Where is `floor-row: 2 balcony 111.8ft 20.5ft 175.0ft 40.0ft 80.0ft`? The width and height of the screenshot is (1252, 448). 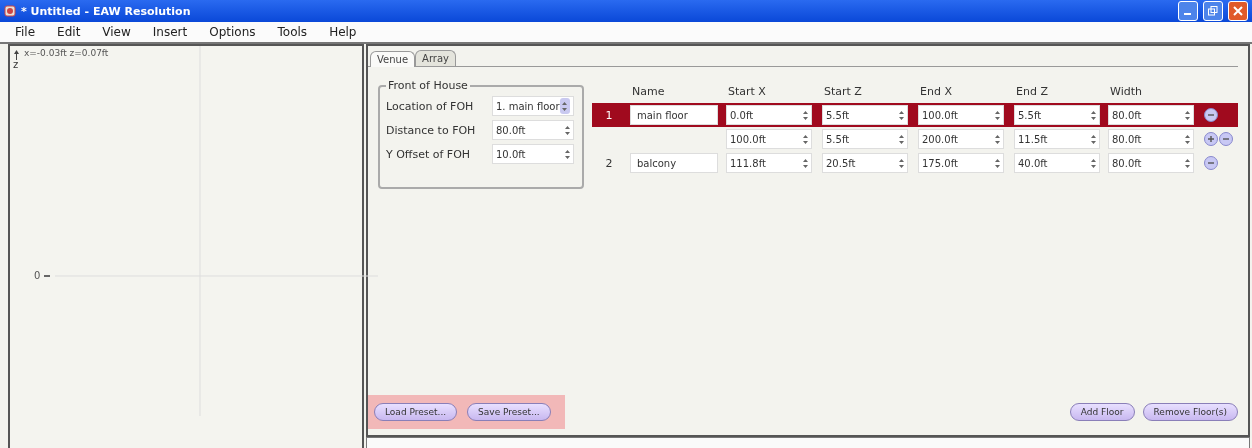
floor-row: 2 balcony 111.8ft 20.5ft 175.0ft 40.0ft 80.0ft is located at coordinates (915, 163).